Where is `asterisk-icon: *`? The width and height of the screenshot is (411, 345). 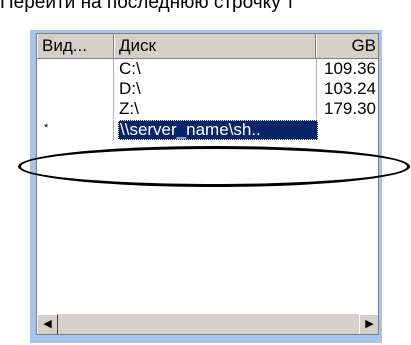 asterisk-icon: * is located at coordinates (46, 128).